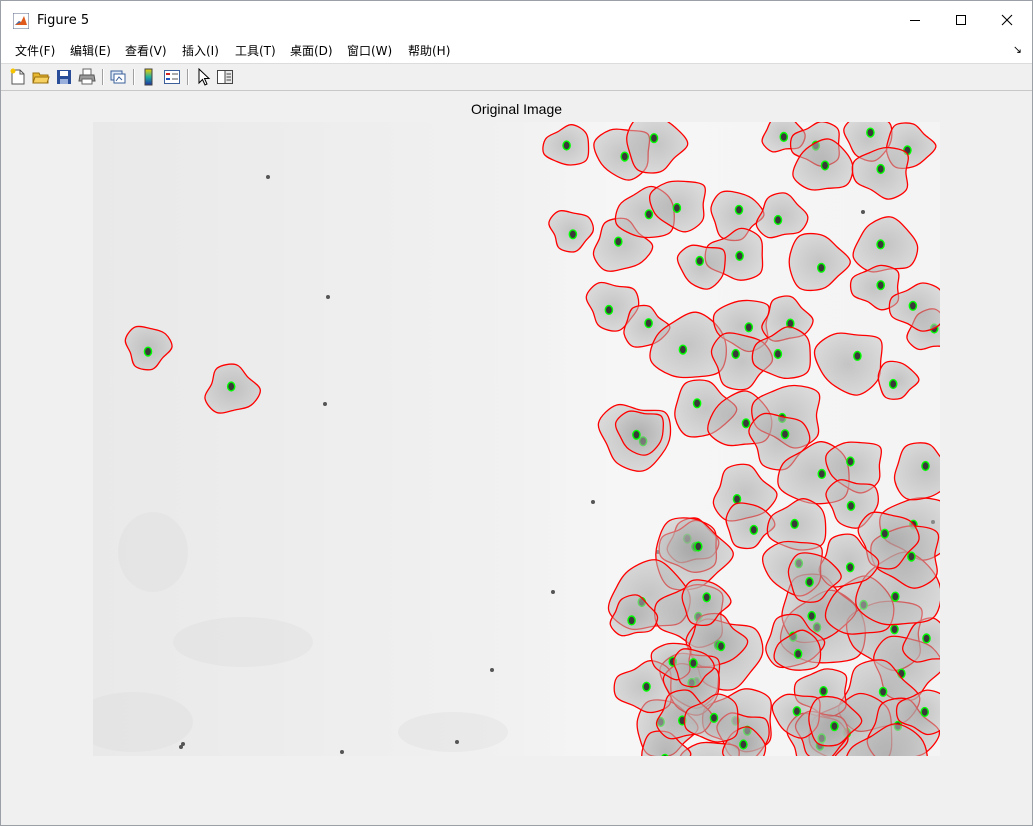 The height and width of the screenshot is (826, 1033). I want to click on minimize-icon, so click(915, 20).